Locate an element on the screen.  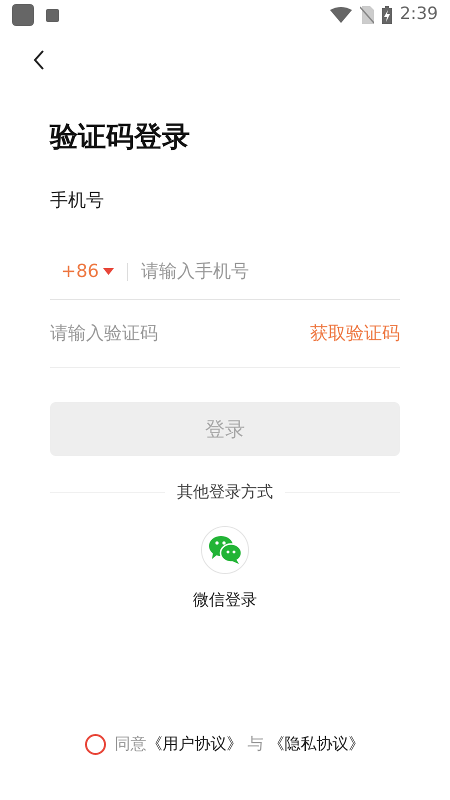
wechat-login-button: 微信登录 is located at coordinates (225, 569).